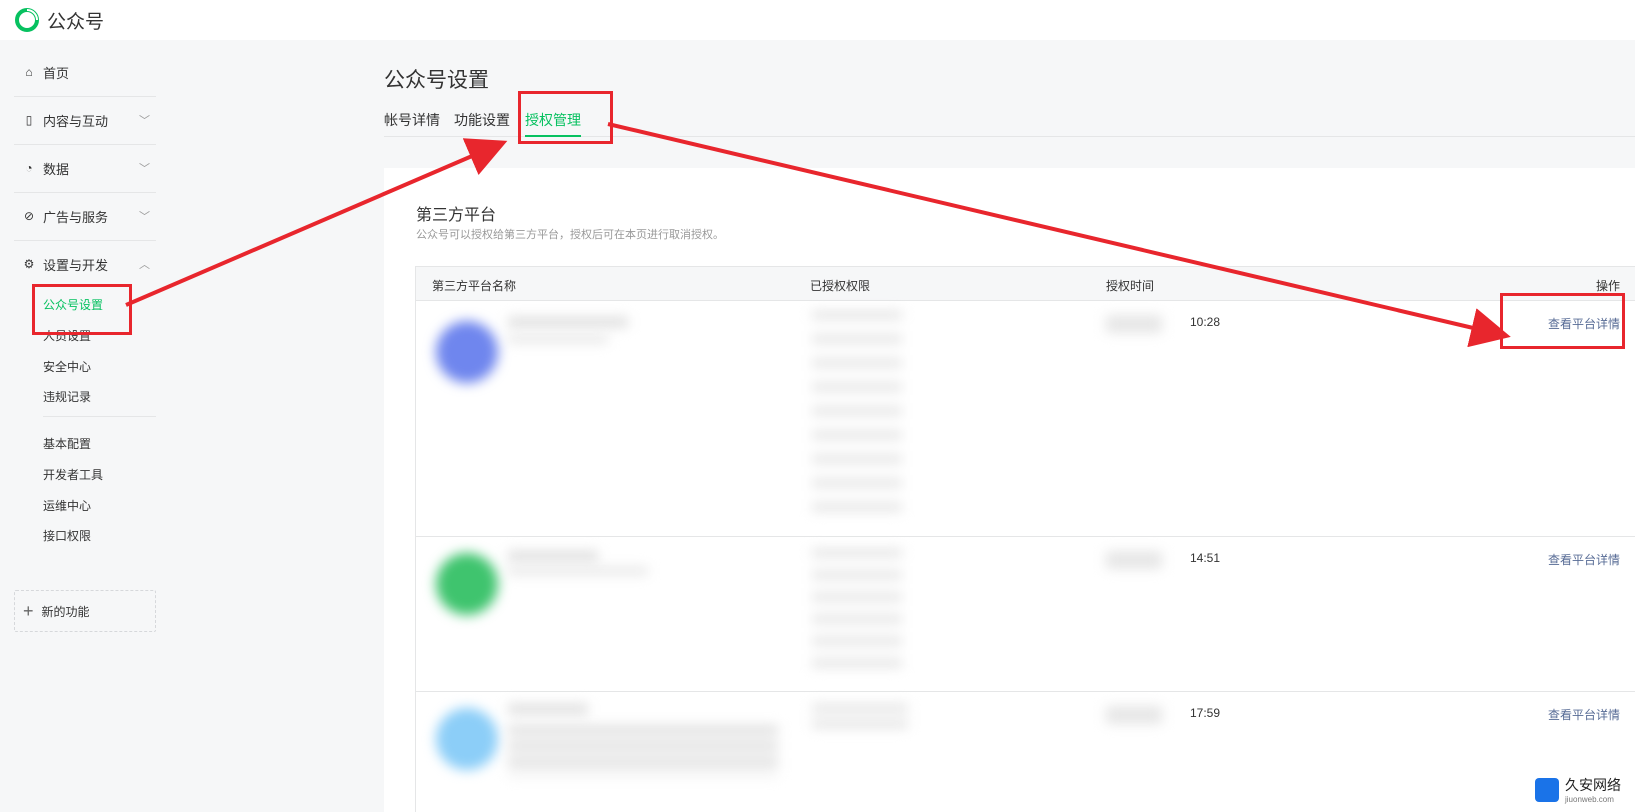  I want to click on auth-time: 17:59, so click(1205, 713).